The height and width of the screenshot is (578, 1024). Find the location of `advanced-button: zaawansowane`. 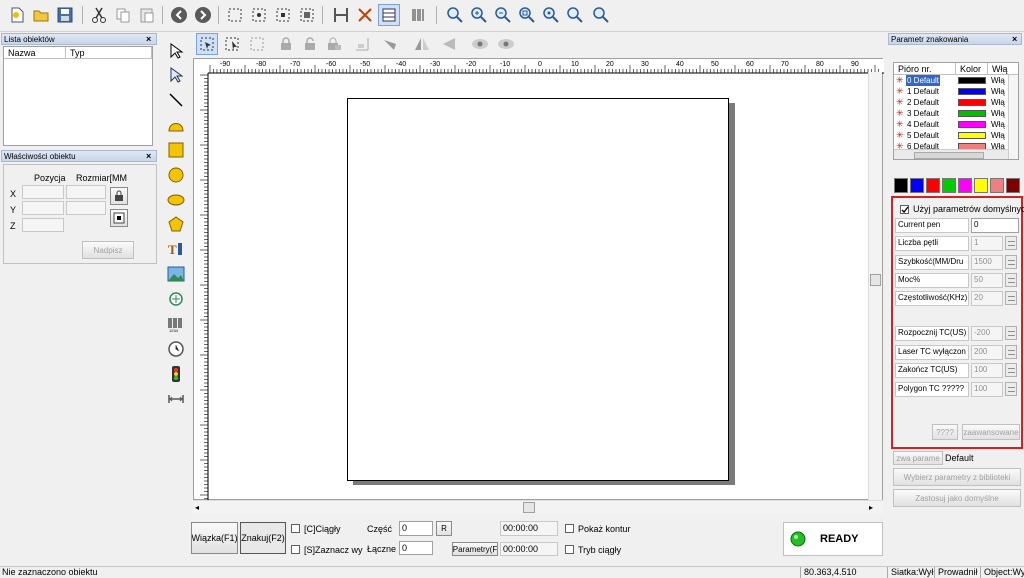

advanced-button: zaawansowane is located at coordinates (991, 432).